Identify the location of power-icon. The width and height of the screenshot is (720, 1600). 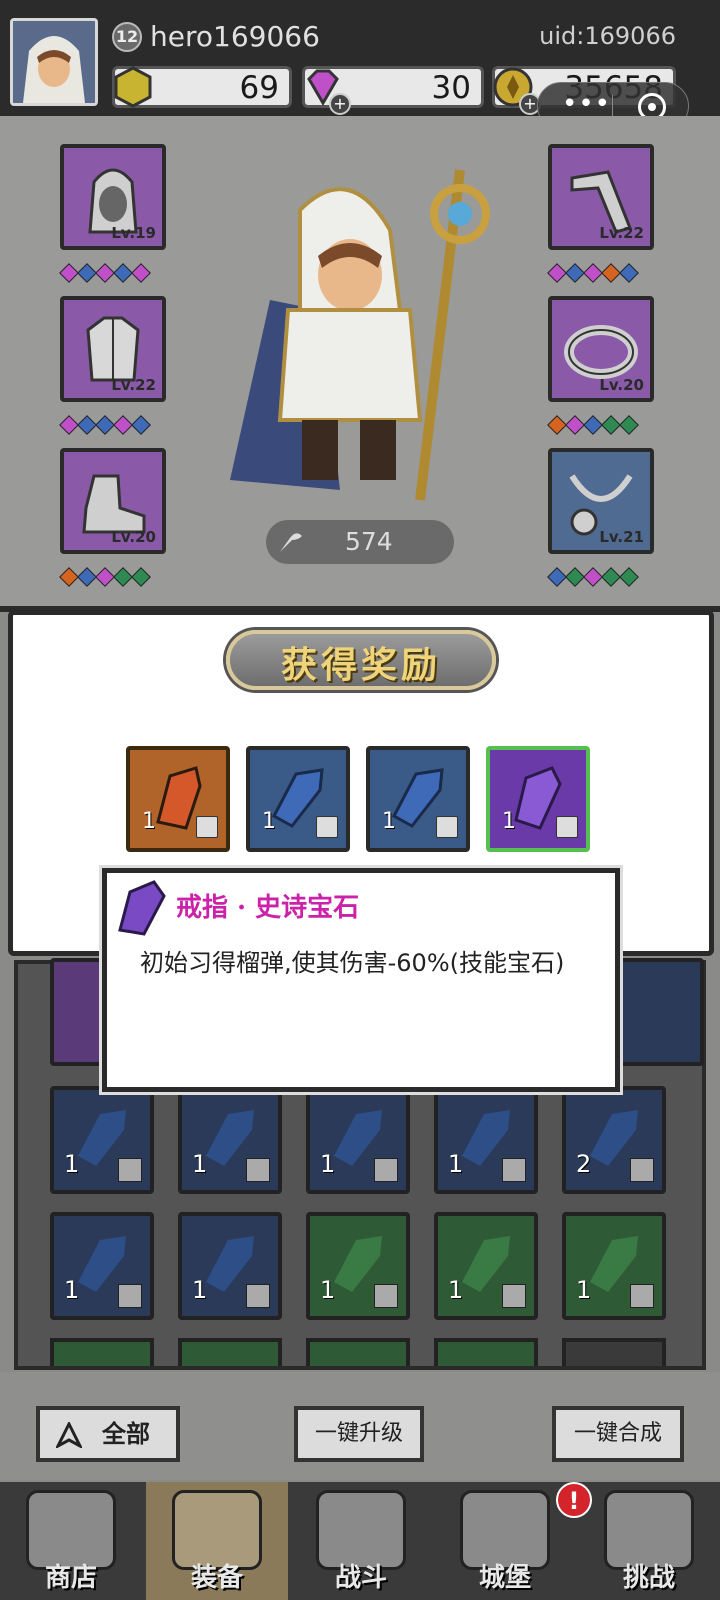
(291, 542).